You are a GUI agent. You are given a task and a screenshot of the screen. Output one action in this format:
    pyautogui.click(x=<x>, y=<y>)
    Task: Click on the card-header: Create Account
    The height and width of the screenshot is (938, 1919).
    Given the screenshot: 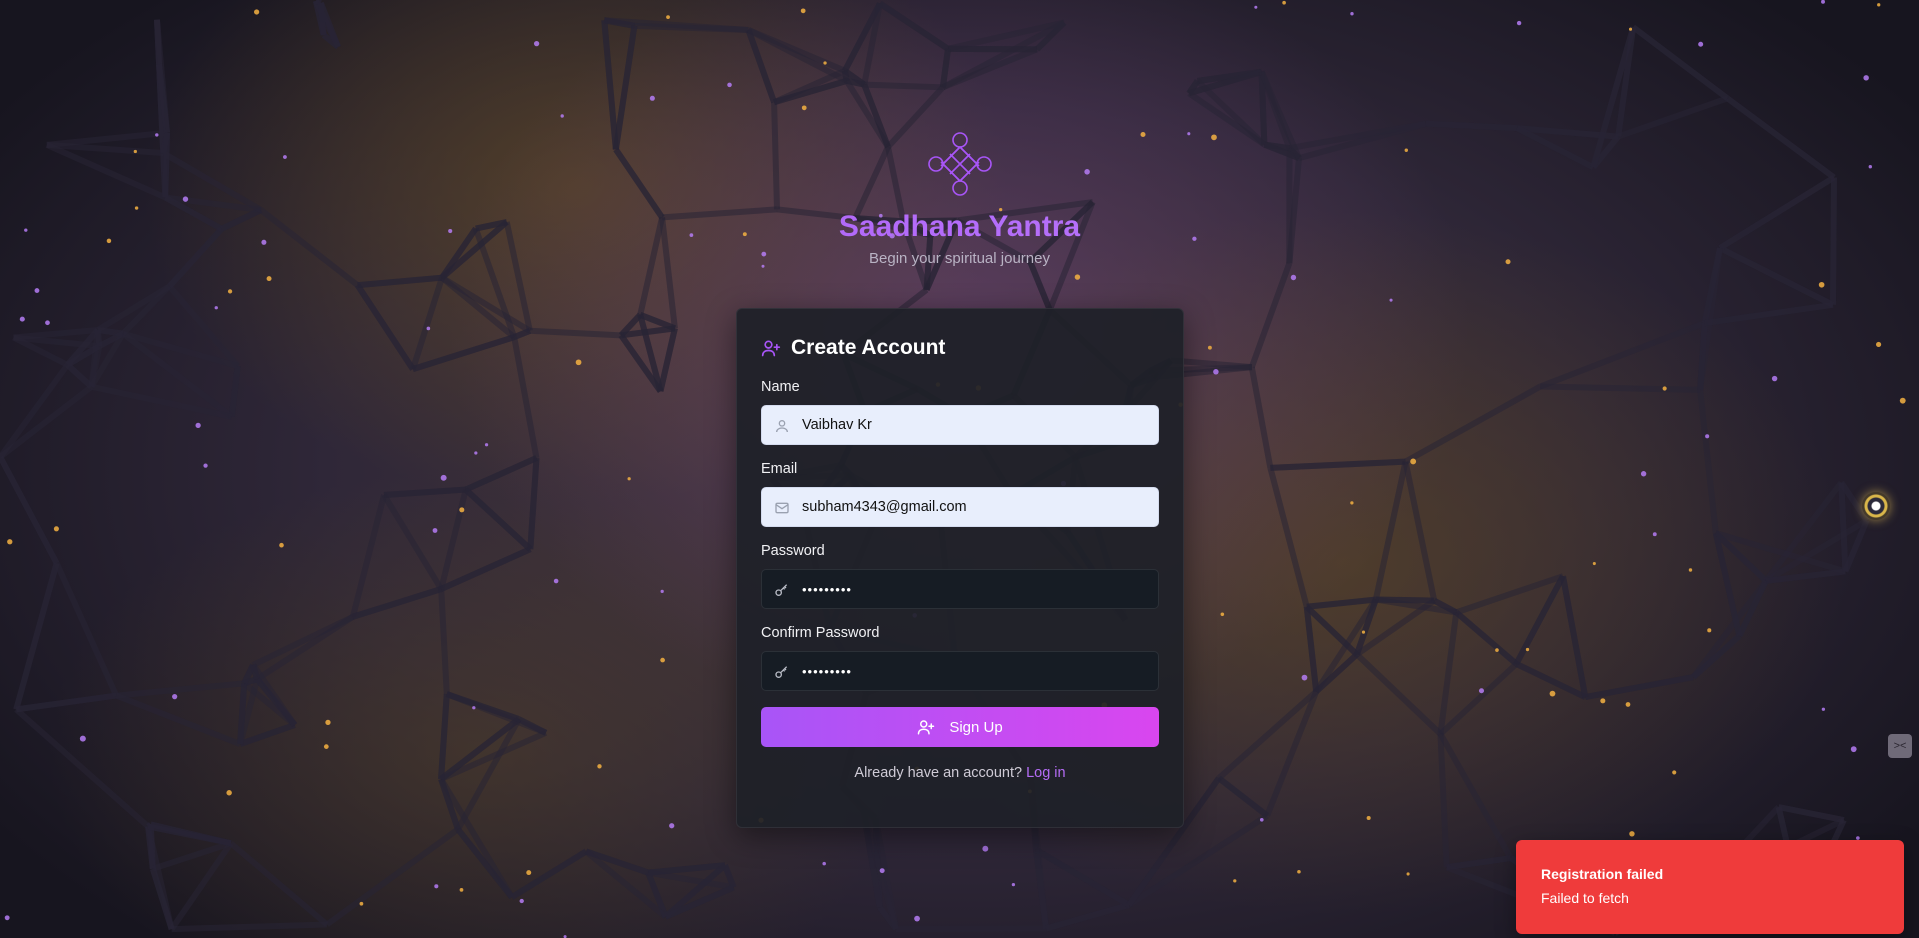 What is the action you would take?
    pyautogui.click(x=960, y=348)
    